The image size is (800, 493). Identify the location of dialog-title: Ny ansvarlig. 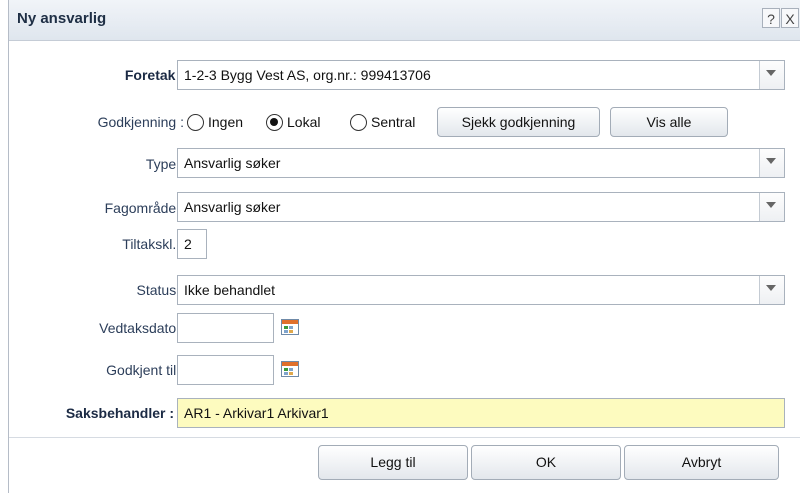
(62, 18).